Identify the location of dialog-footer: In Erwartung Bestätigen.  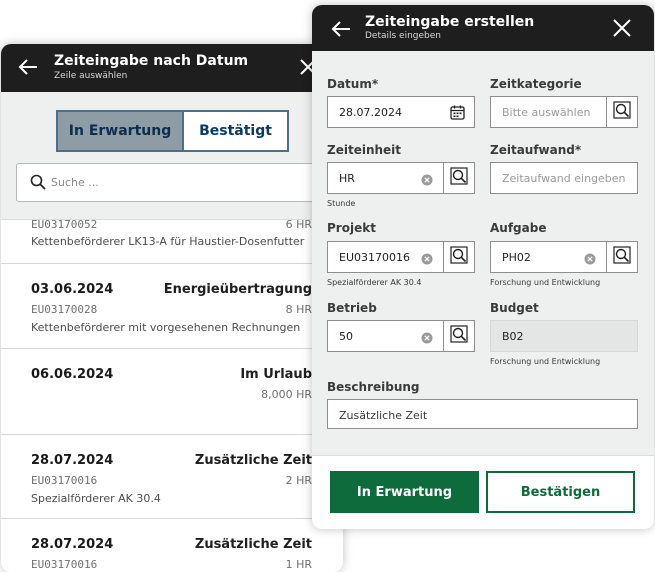
(483, 492).